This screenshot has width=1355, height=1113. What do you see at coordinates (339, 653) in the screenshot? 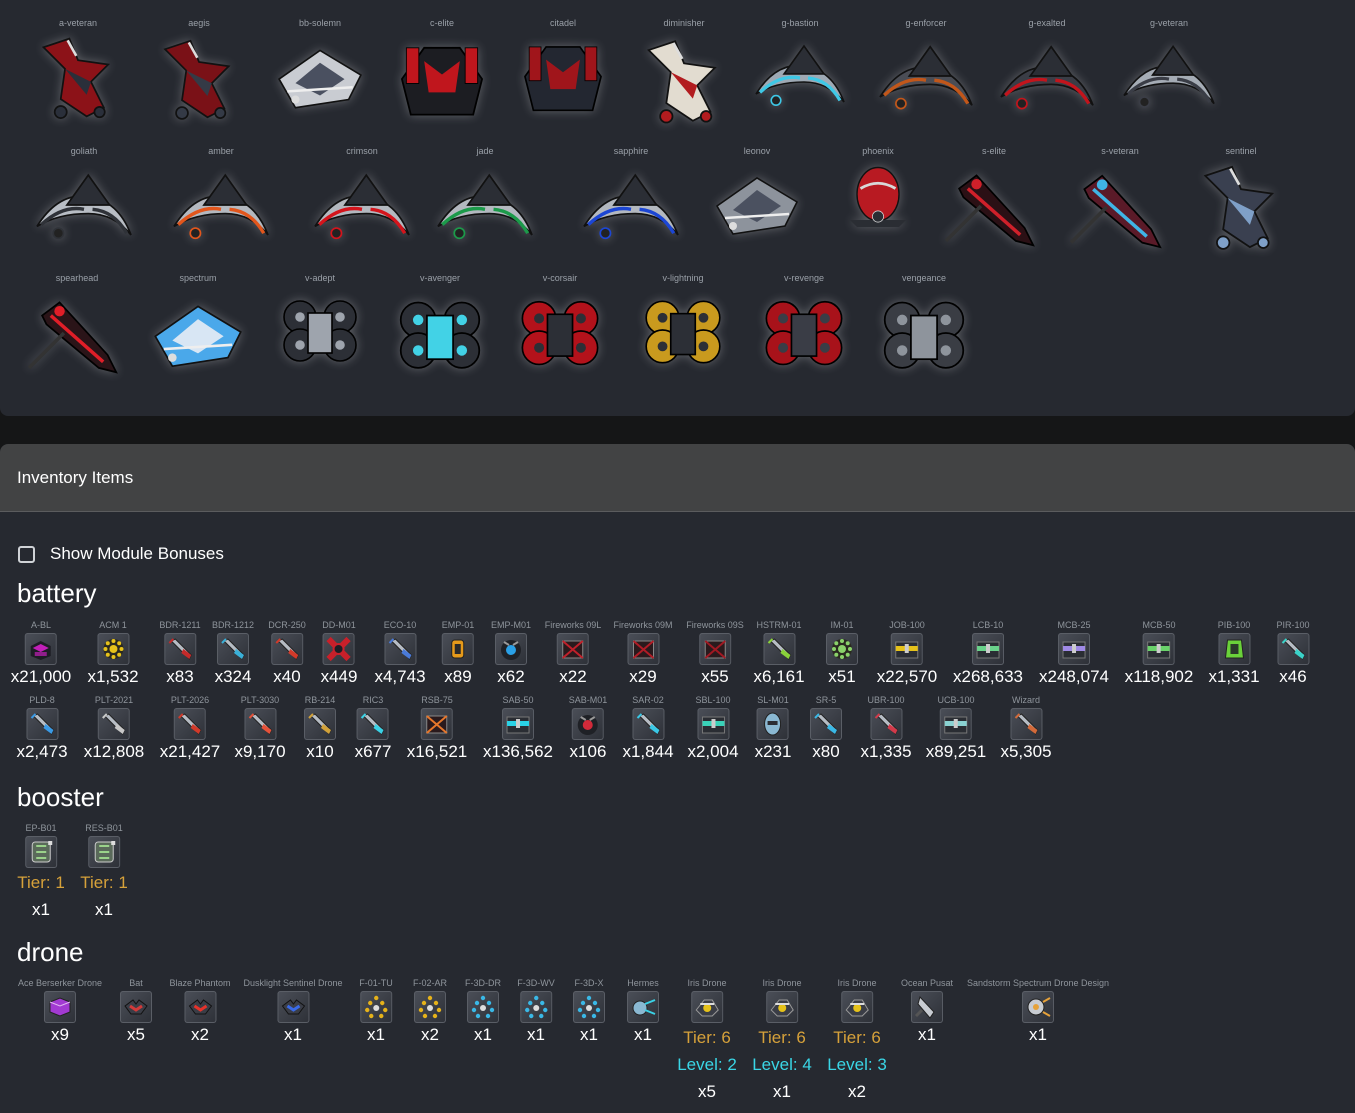
I see `inventory-item: DD-M01 x449` at bounding box center [339, 653].